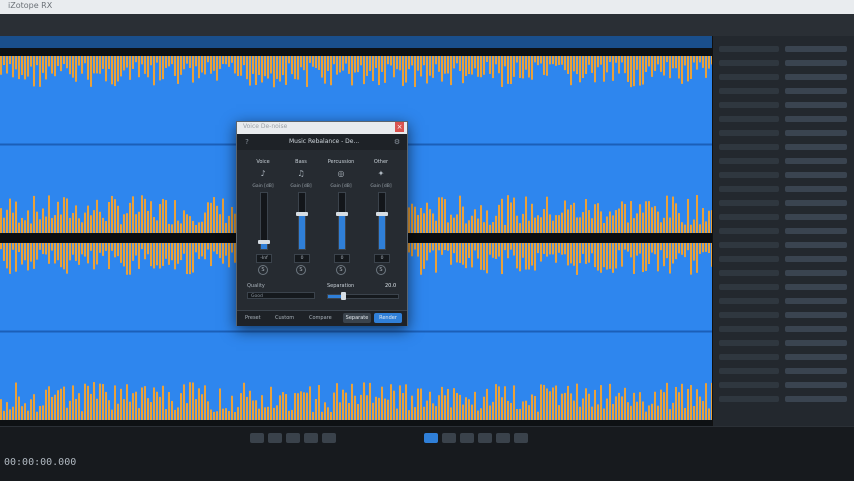  Describe the element at coordinates (382, 258) in the screenshot. I see `other-gain-value: 0` at that location.